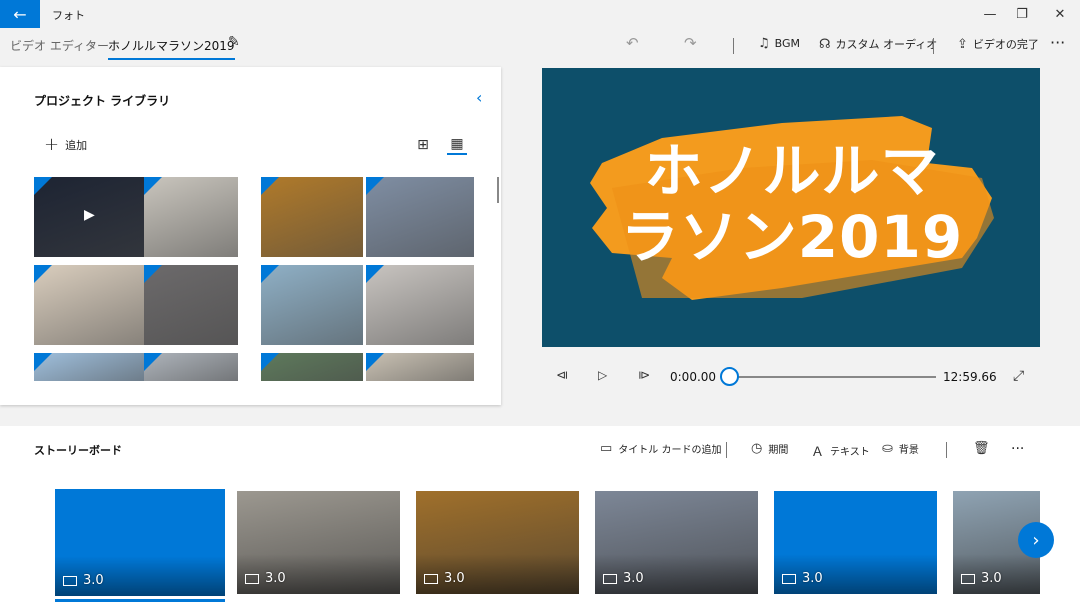 The width and height of the screenshot is (1080, 616). I want to click on minimize-icon: —, so click(990, 14).